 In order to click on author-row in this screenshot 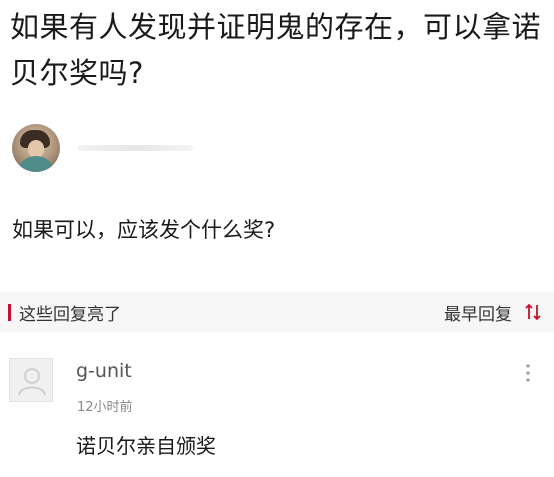, I will do `click(102, 148)`.